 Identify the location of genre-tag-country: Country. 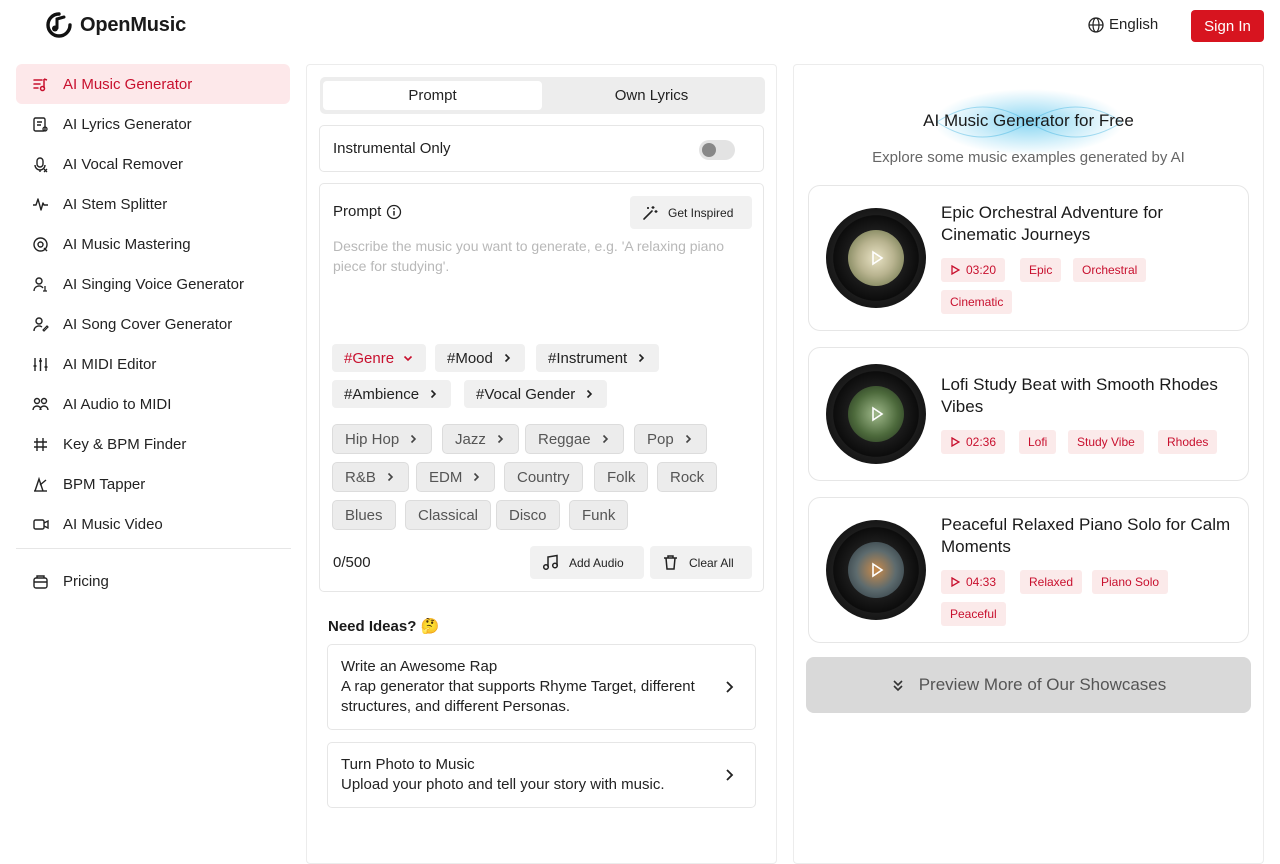
(543, 477).